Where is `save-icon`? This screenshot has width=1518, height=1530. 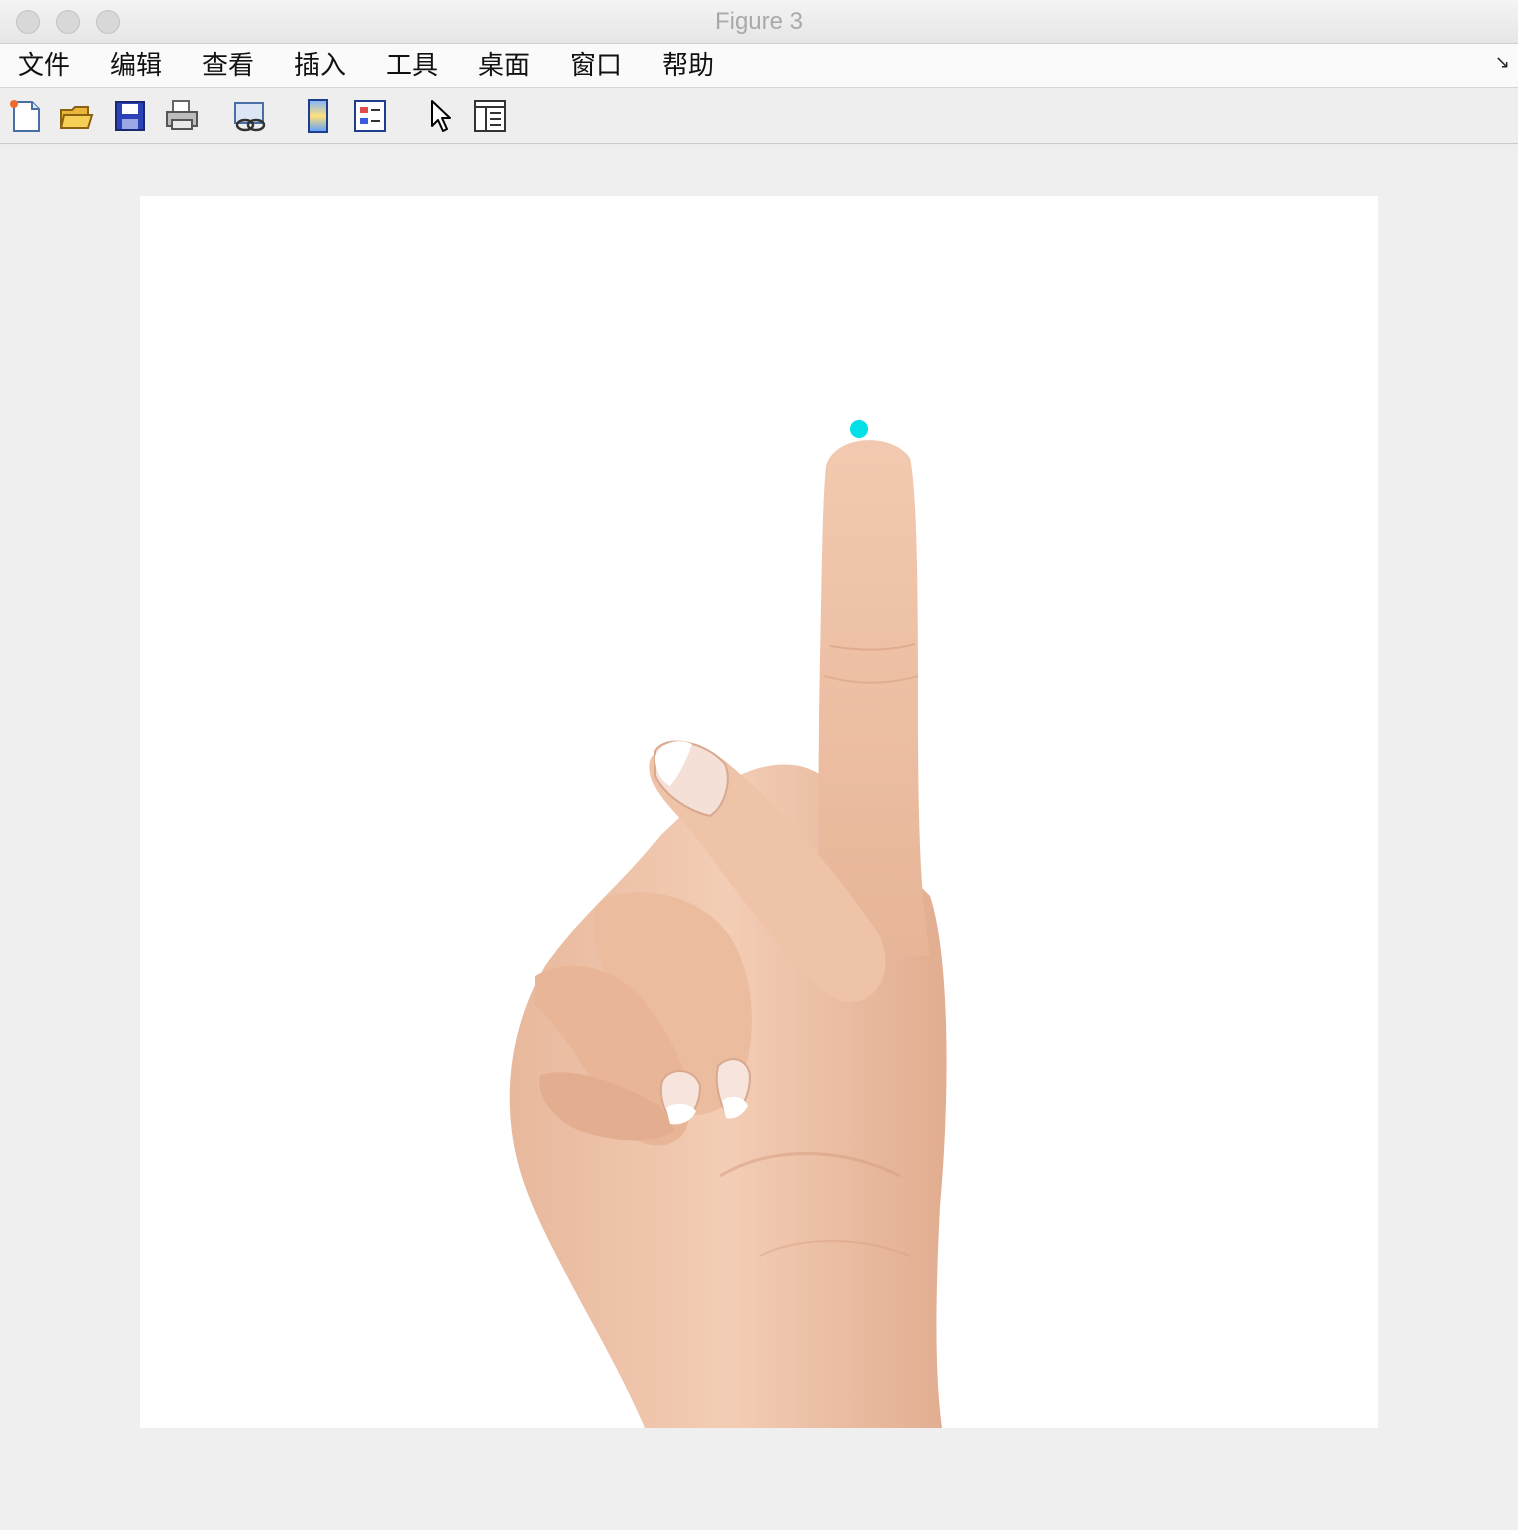
save-icon is located at coordinates (130, 116).